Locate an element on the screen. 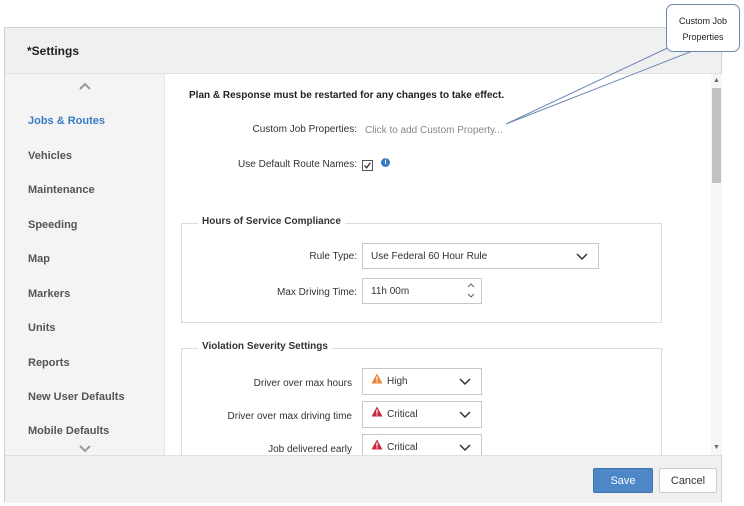 This screenshot has height=506, width=744. callout-box: Custom Job Properties is located at coordinates (703, 28).